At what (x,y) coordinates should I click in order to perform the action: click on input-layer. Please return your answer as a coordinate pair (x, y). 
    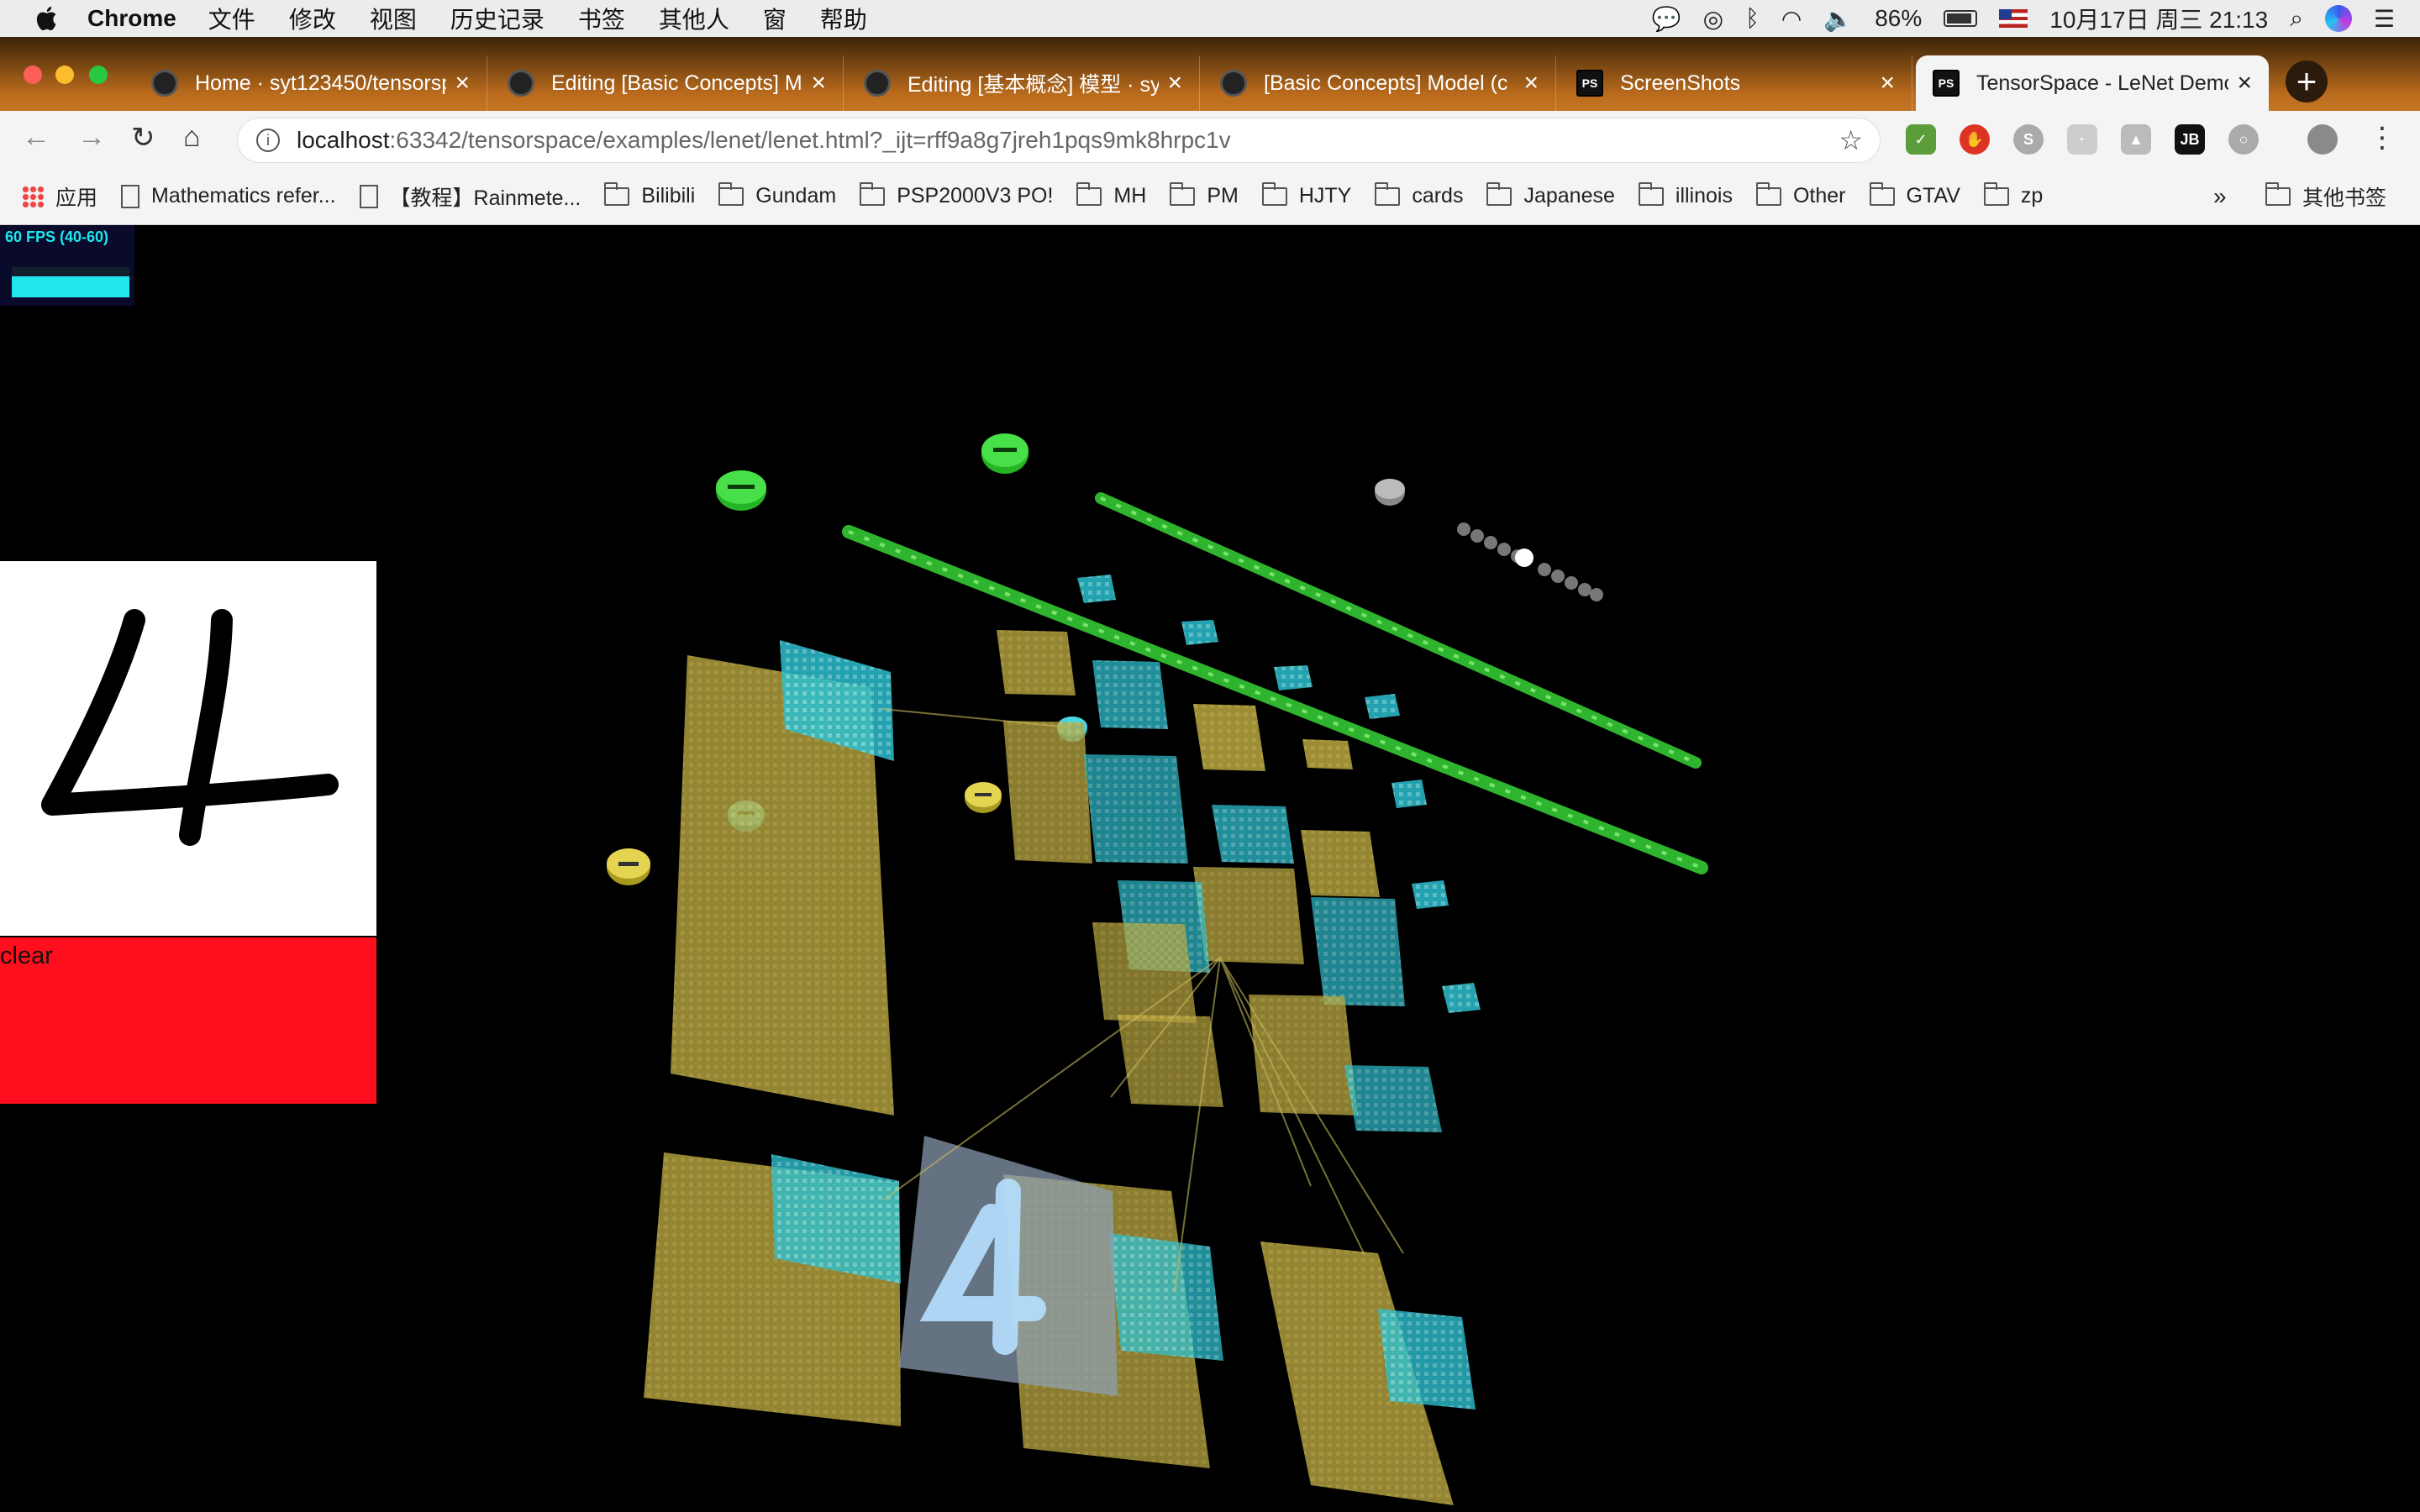
    Looking at the image, I should click on (1008, 1266).